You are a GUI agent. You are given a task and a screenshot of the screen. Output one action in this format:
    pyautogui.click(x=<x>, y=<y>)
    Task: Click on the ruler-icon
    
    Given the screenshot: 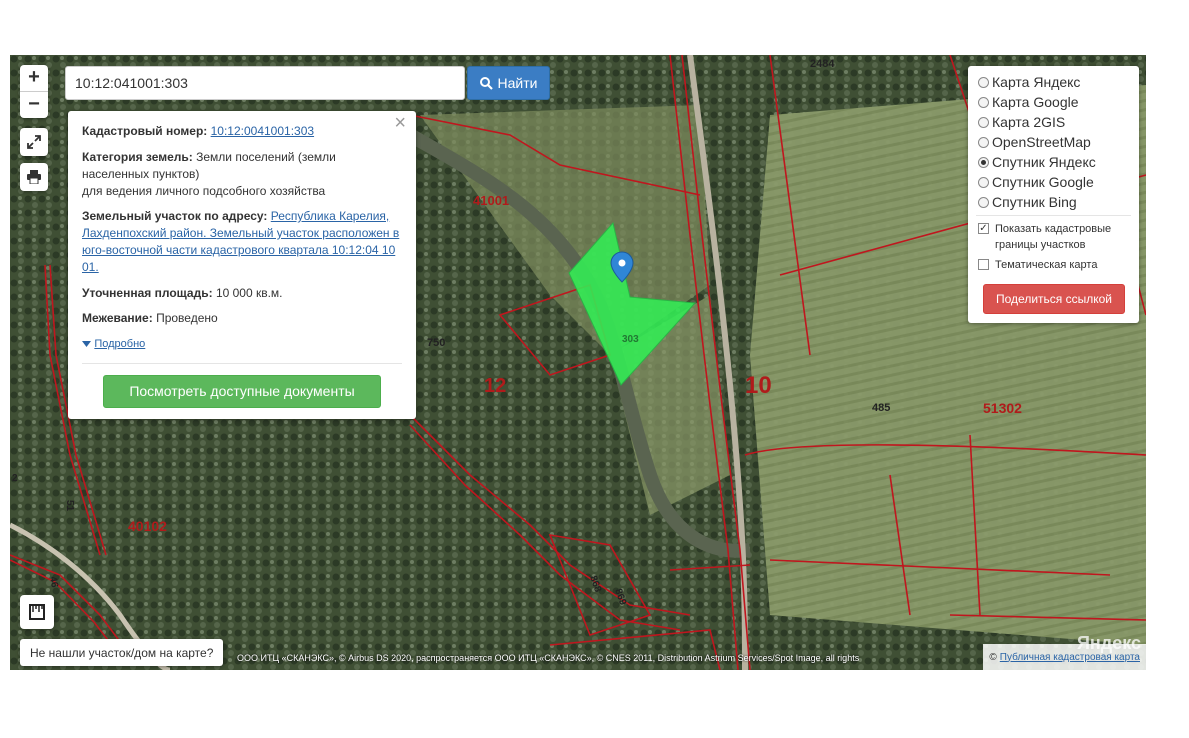 What is the action you would take?
    pyautogui.click(x=37, y=612)
    